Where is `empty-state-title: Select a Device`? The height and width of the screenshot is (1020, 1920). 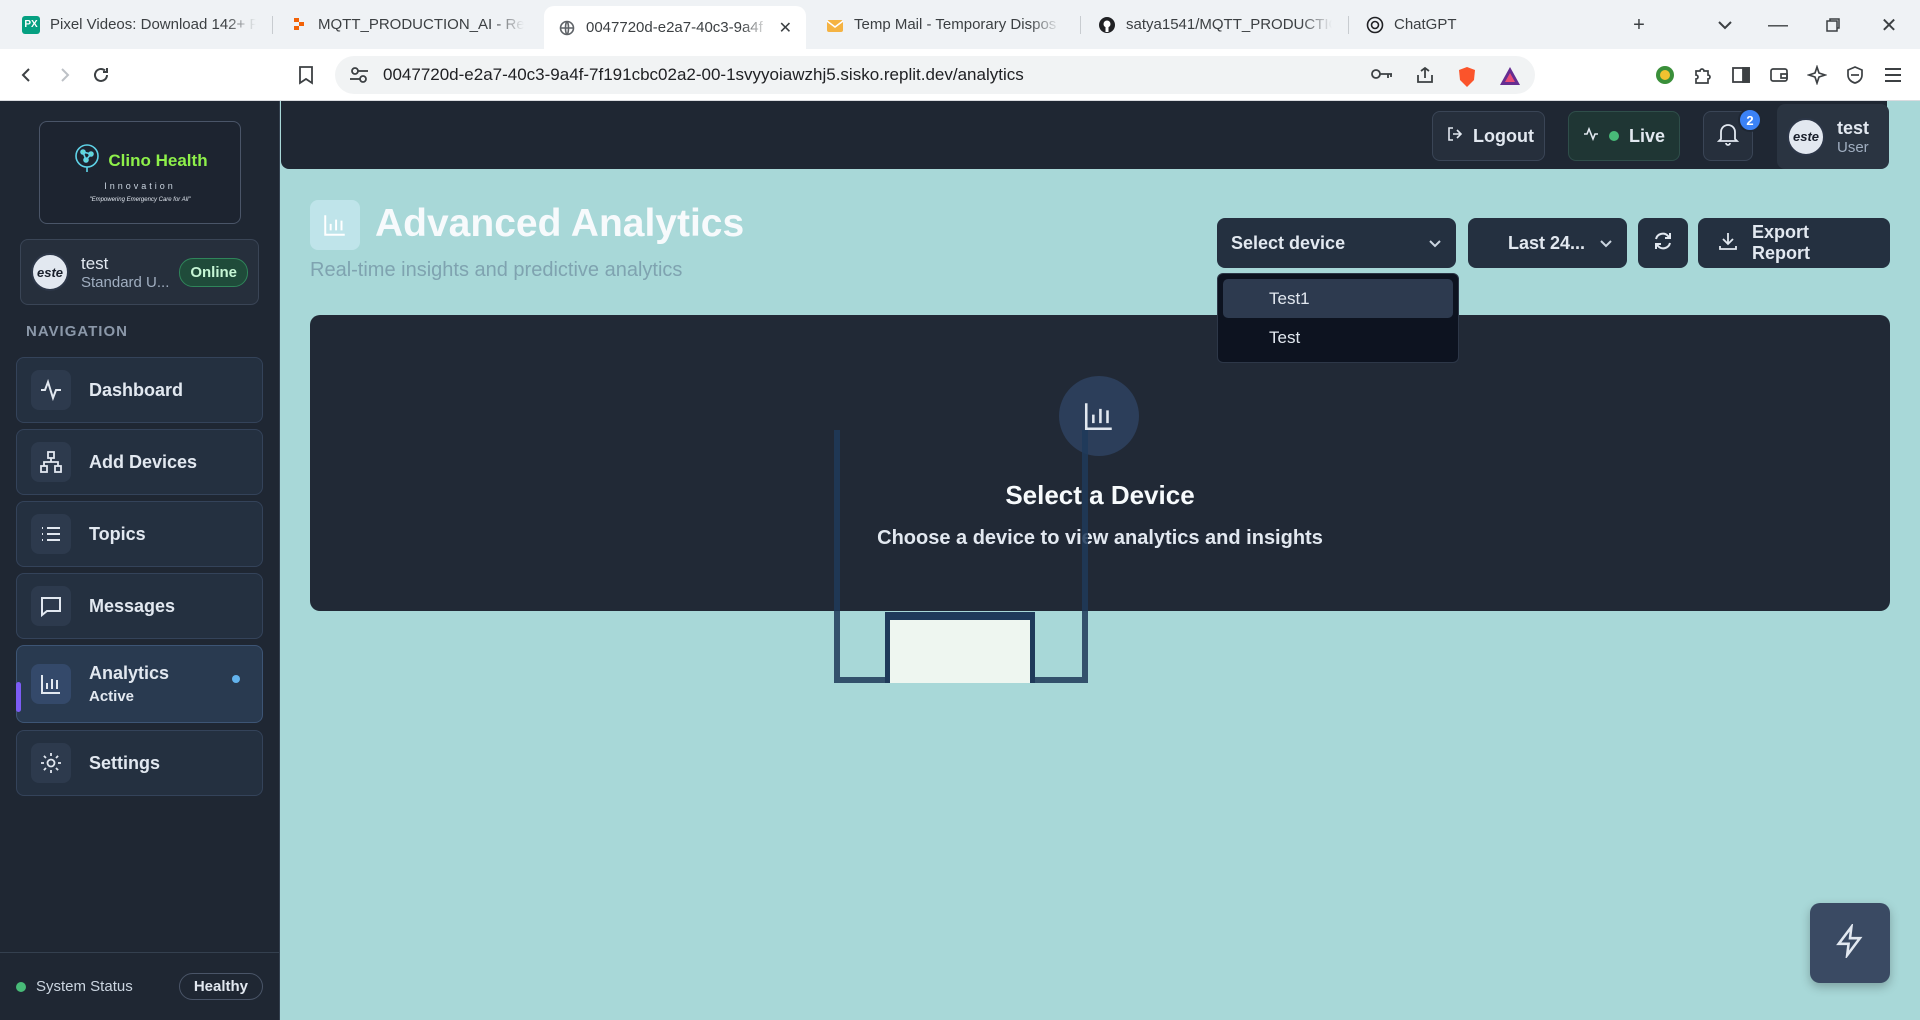
empty-state-title: Select a Device is located at coordinates (1100, 495).